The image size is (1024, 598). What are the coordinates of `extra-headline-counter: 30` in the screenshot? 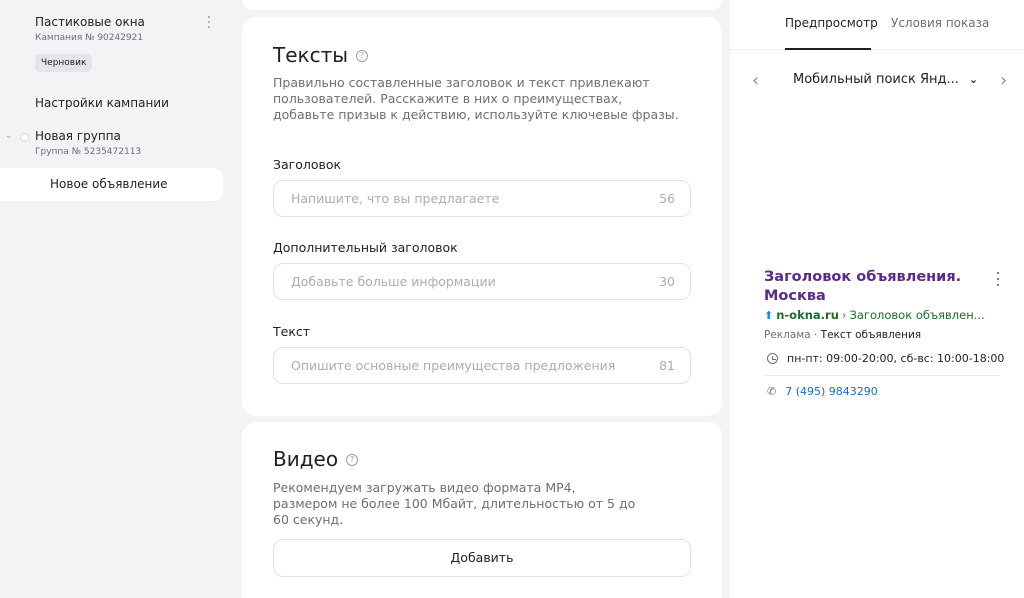 It's located at (667, 281).